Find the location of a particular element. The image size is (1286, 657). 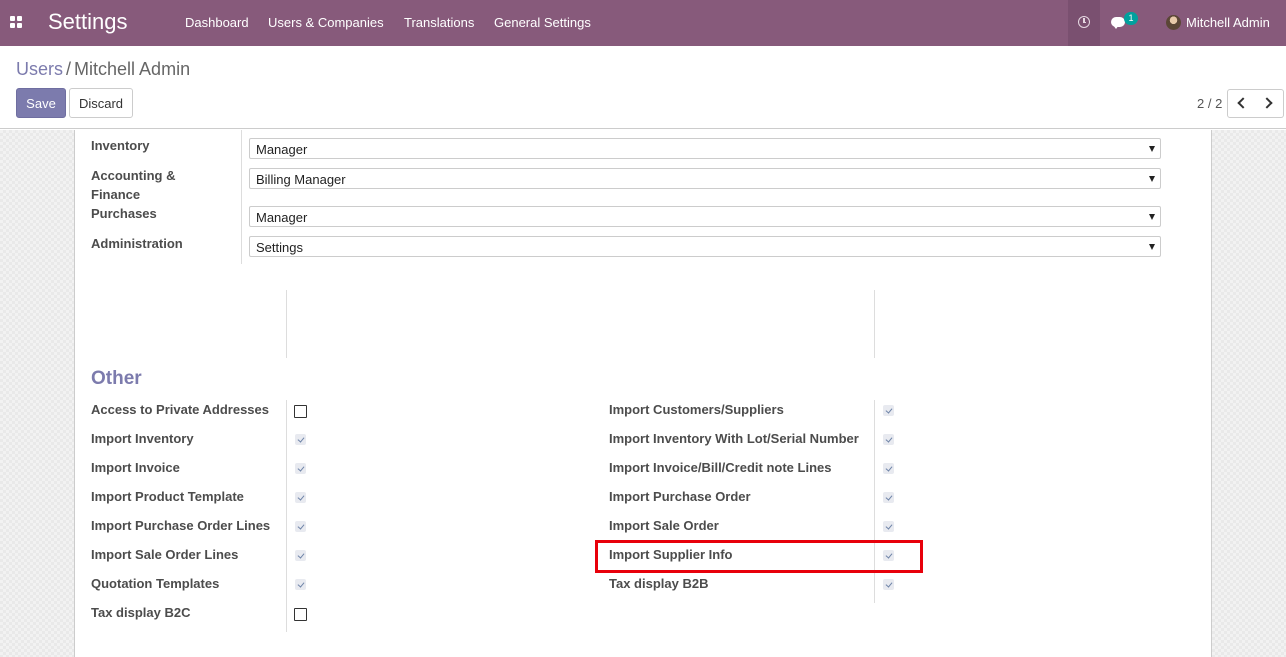

breadcrumb: Users / Mitchell Admin is located at coordinates (103, 69).